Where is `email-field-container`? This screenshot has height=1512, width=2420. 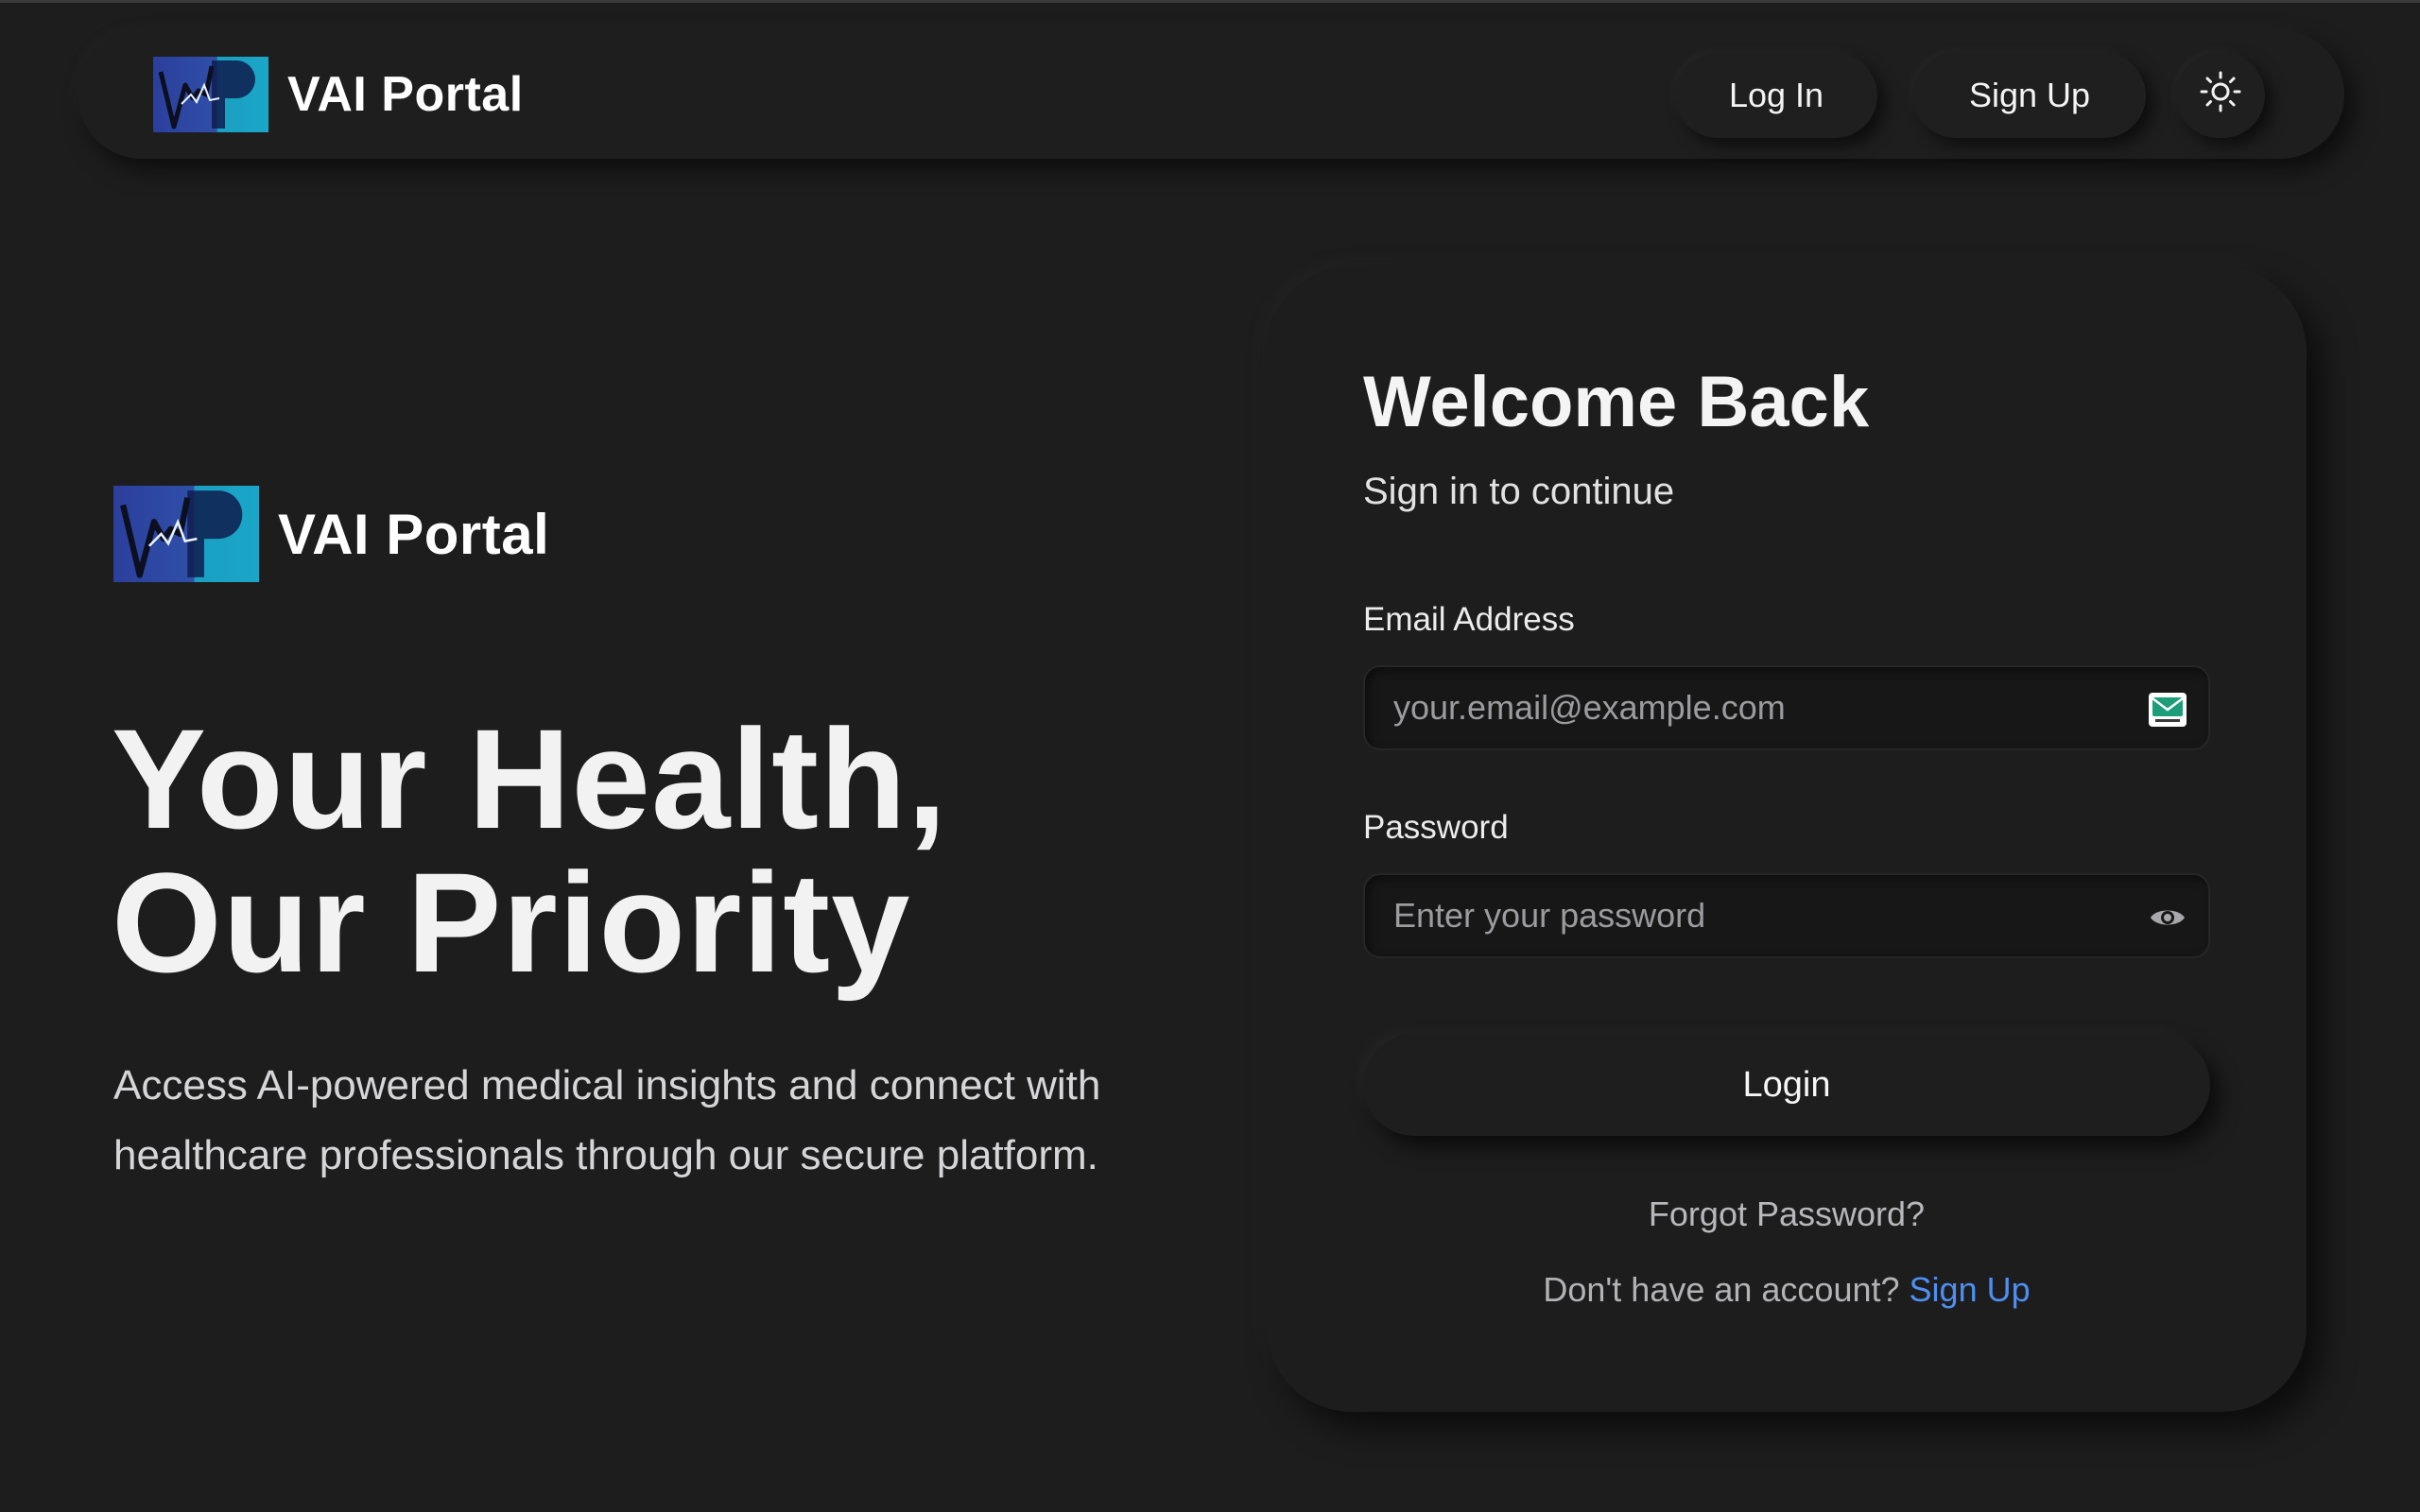 email-field-container is located at coordinates (1786, 707).